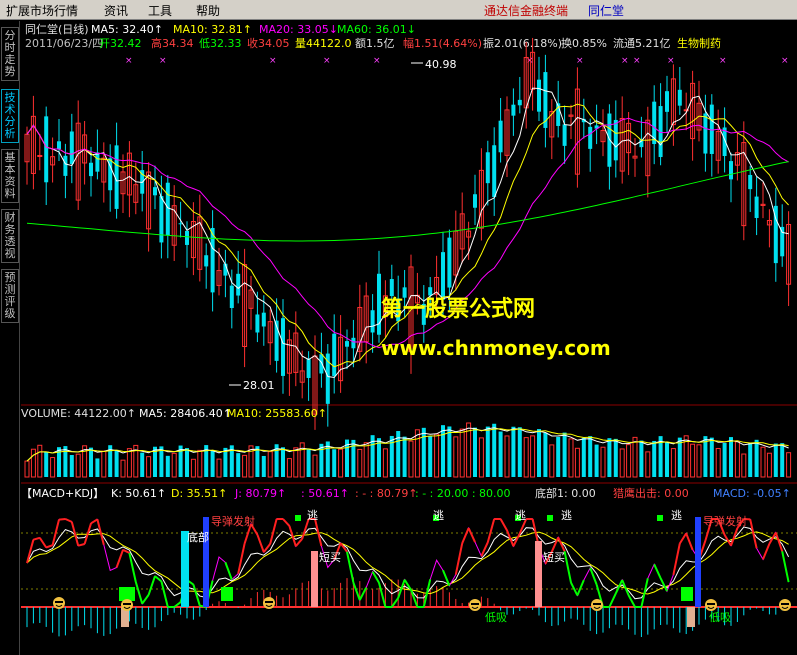  What do you see at coordinates (127, 29) in the screenshot?
I see `ma-legend-1: MA5: 32.40↑` at bounding box center [127, 29].